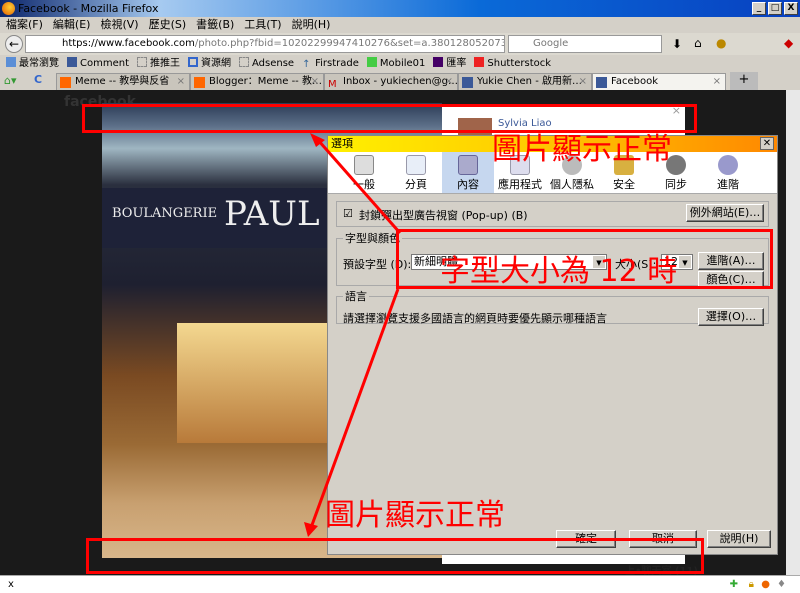  Describe the element at coordinates (311, 529) in the screenshot. I see `arrow-head-bottom` at that location.